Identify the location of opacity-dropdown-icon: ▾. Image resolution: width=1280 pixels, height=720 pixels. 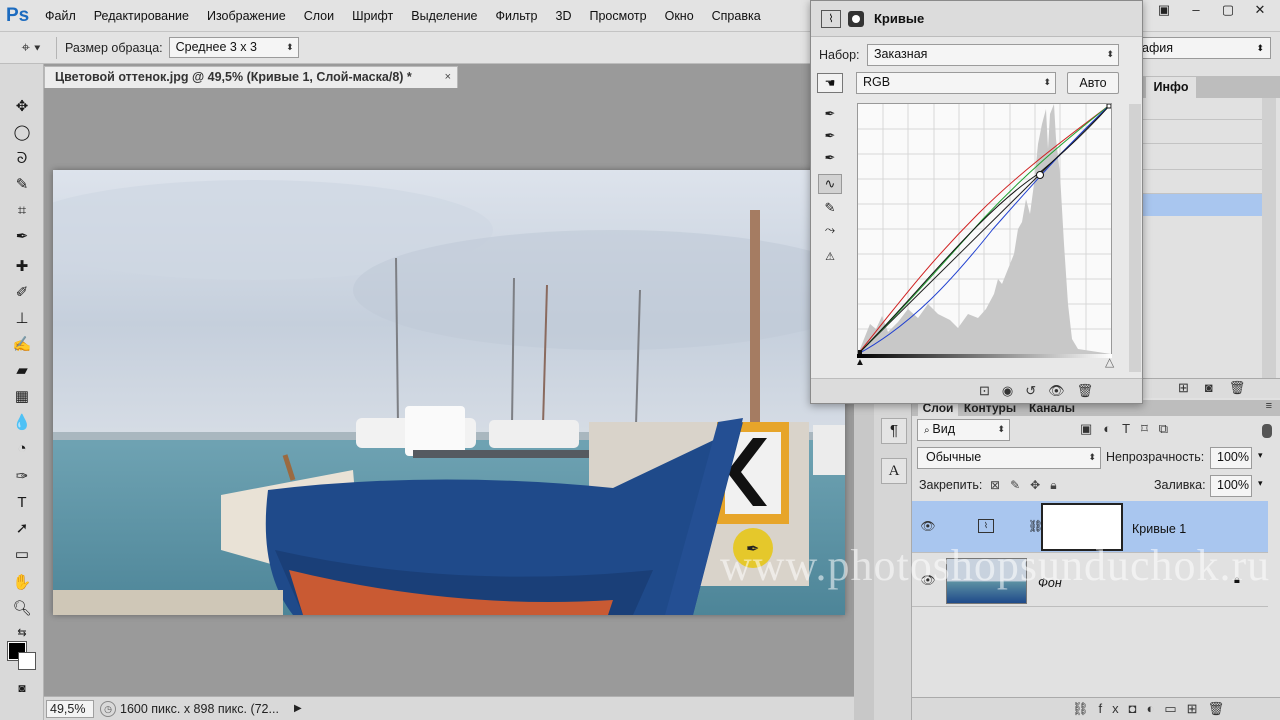
(1260, 455).